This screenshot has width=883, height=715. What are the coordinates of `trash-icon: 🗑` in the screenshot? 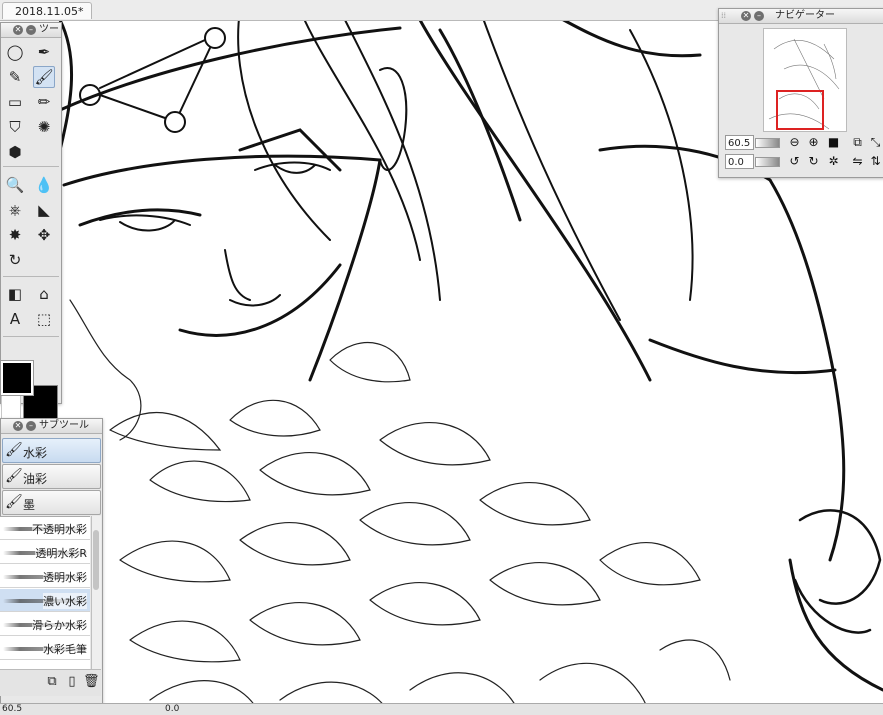 It's located at (91, 682).